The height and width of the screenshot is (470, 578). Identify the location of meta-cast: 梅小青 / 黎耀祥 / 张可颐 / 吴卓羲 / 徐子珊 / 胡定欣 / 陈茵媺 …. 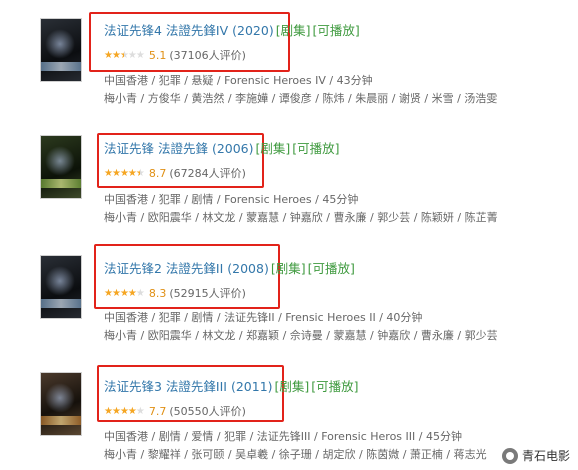
(295, 454).